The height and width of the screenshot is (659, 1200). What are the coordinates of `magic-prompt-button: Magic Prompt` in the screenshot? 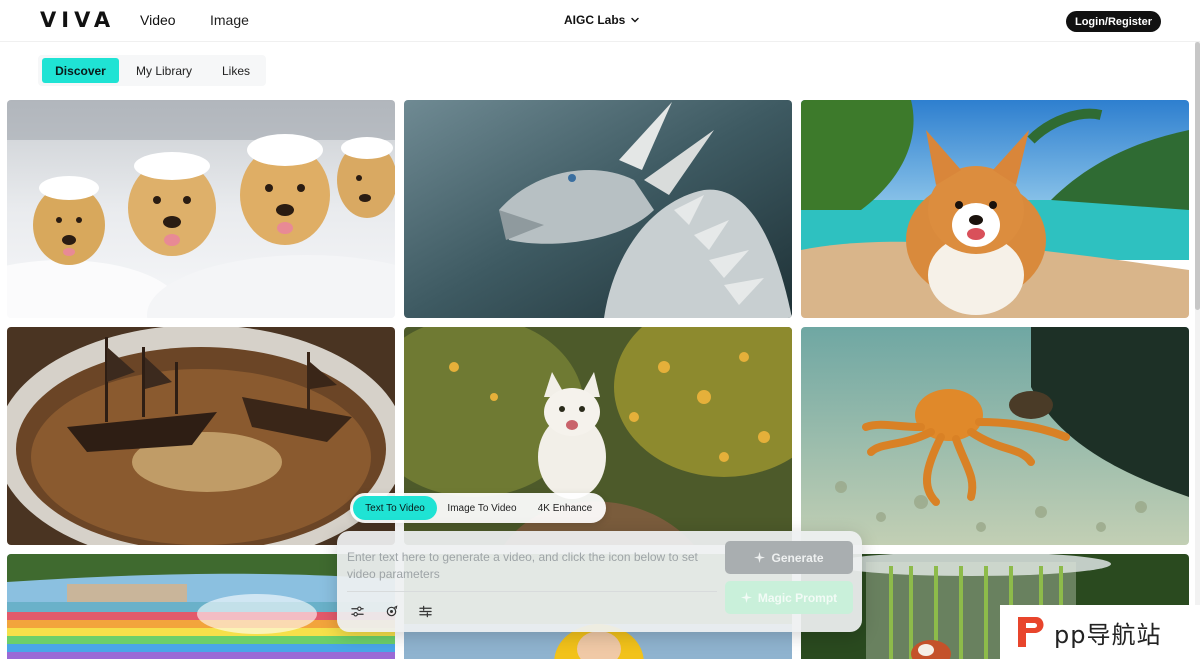 It's located at (789, 597).